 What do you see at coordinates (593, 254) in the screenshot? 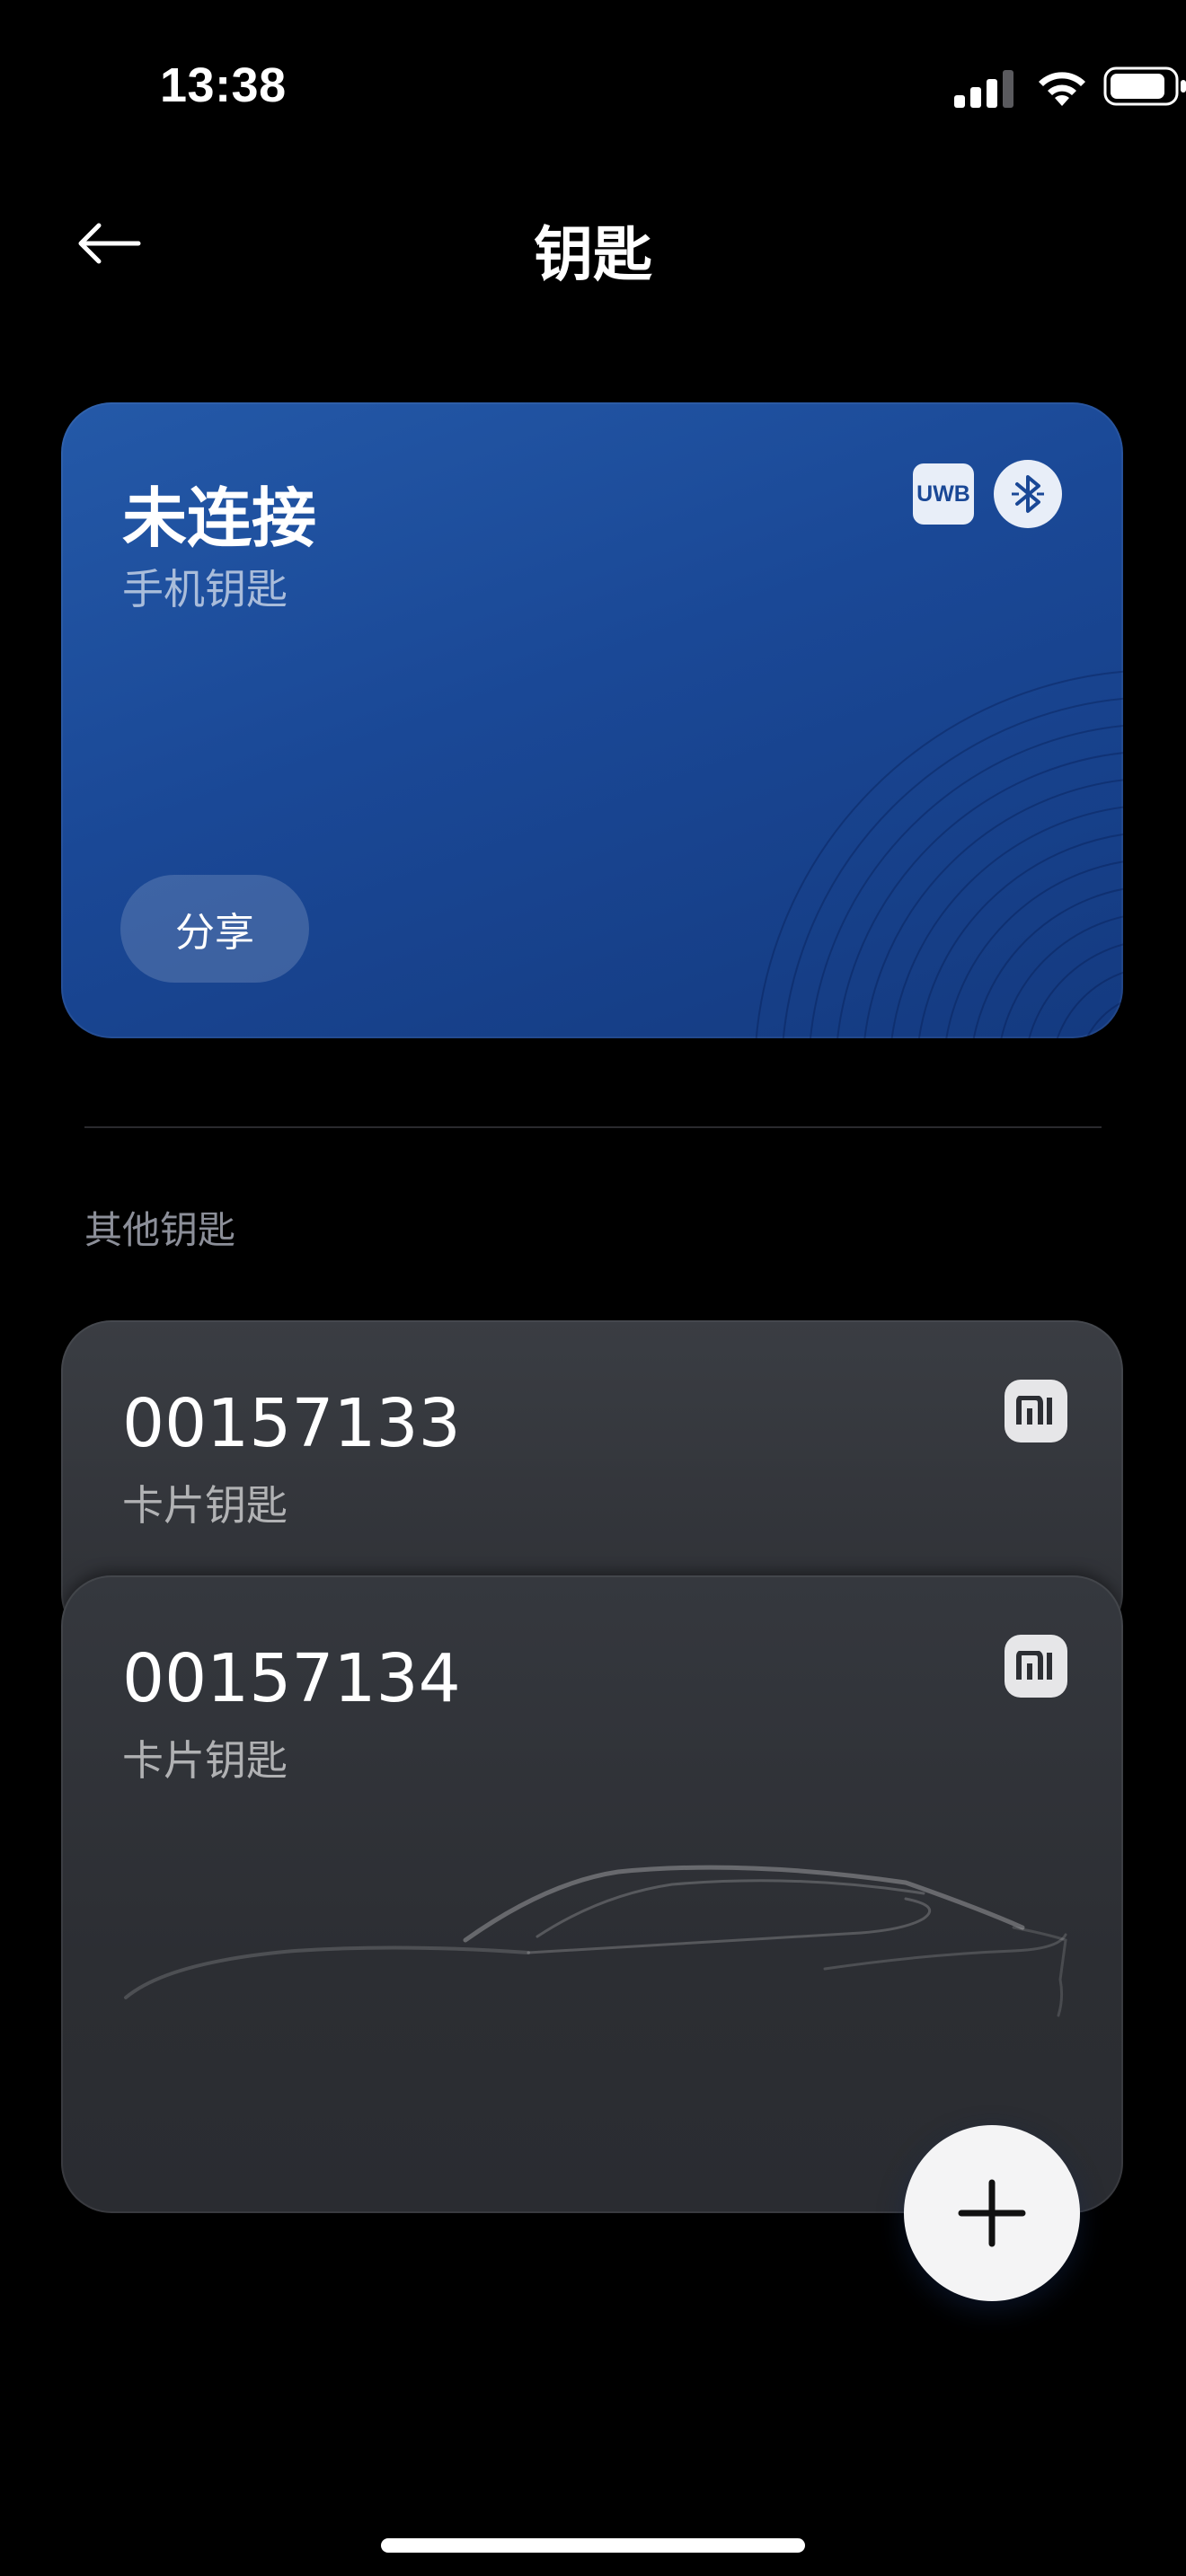
I see `page-title: 钥匙` at bounding box center [593, 254].